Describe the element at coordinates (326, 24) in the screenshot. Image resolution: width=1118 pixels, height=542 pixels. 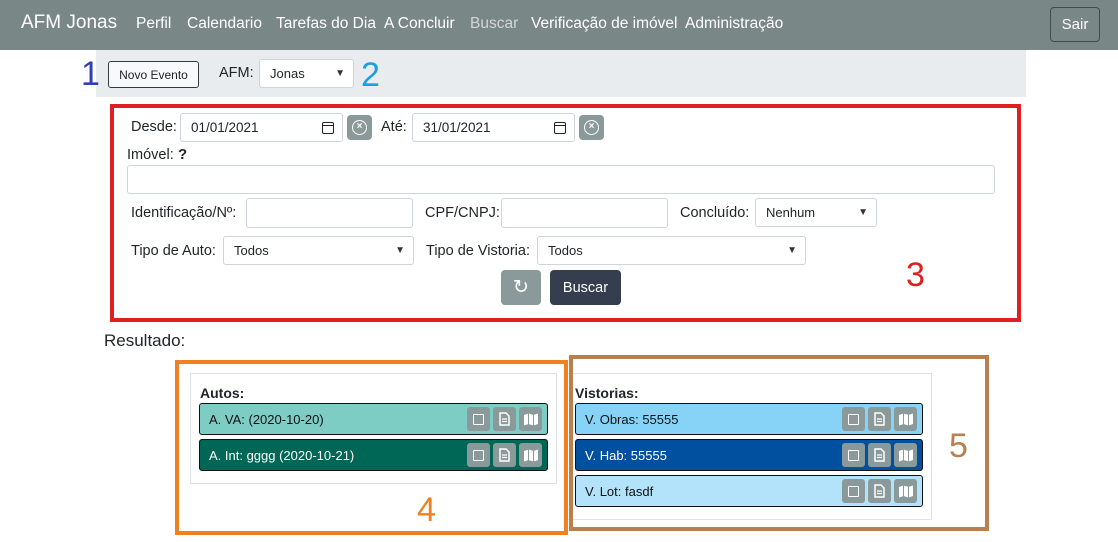
I see `nav-link-tarefas: Tarefas do Dia` at that location.